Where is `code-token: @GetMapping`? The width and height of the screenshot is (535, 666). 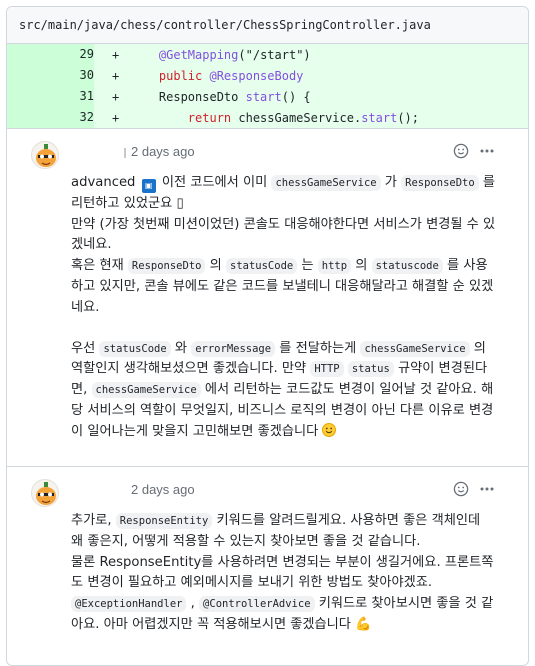 code-token: @GetMapping is located at coordinates (198, 54).